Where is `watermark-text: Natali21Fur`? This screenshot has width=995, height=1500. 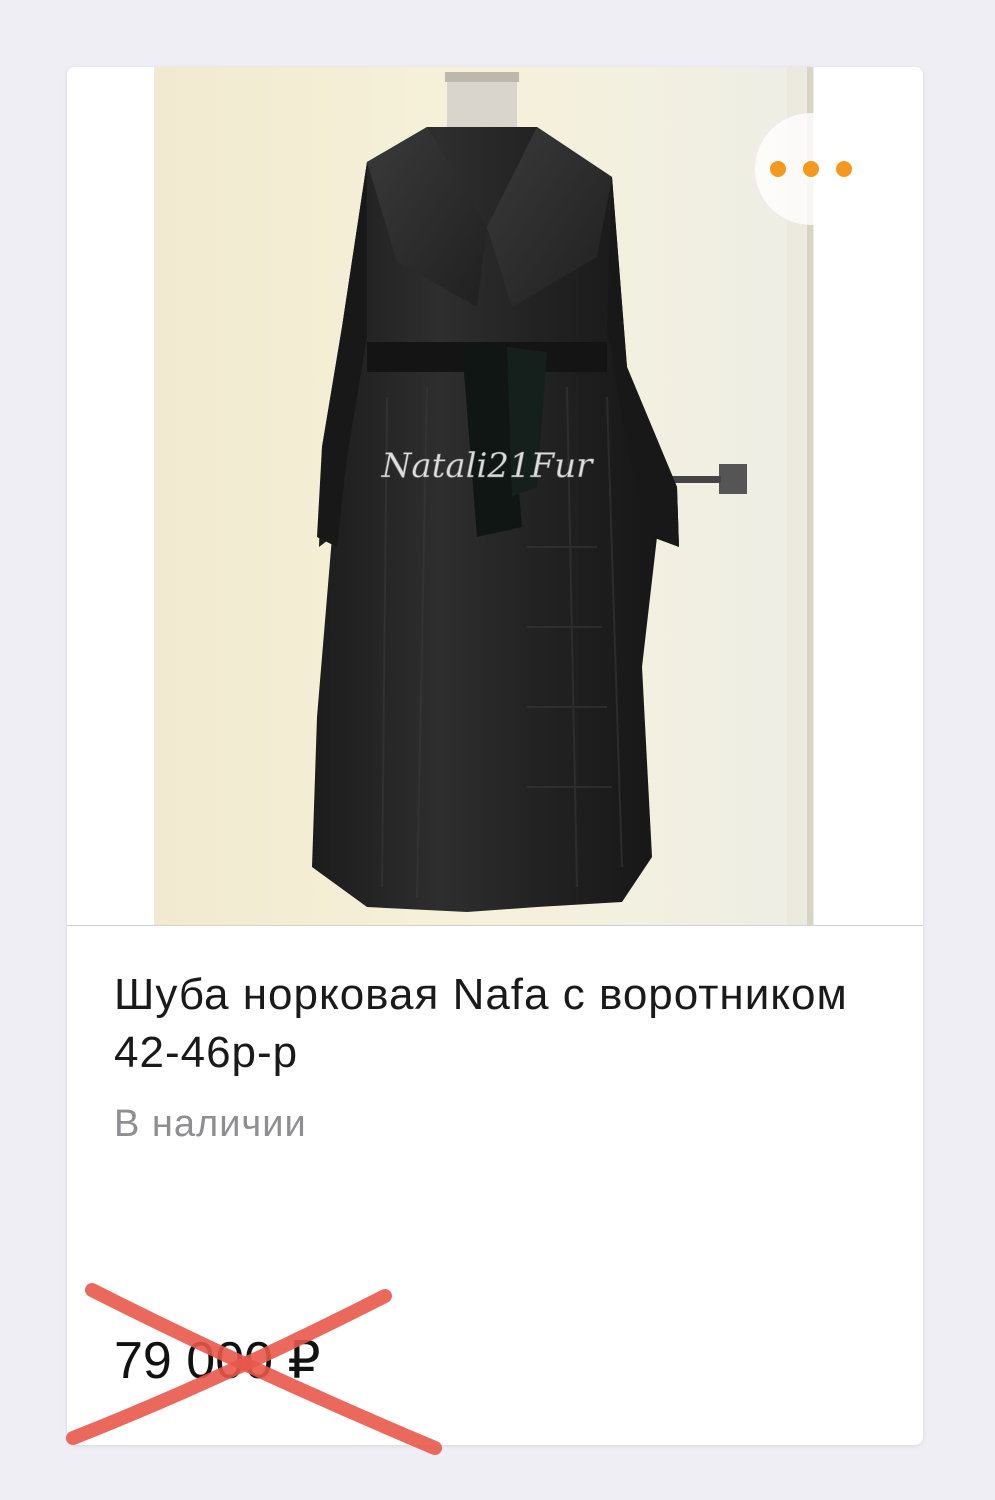
watermark-text: Natali21Fur is located at coordinates (487, 466).